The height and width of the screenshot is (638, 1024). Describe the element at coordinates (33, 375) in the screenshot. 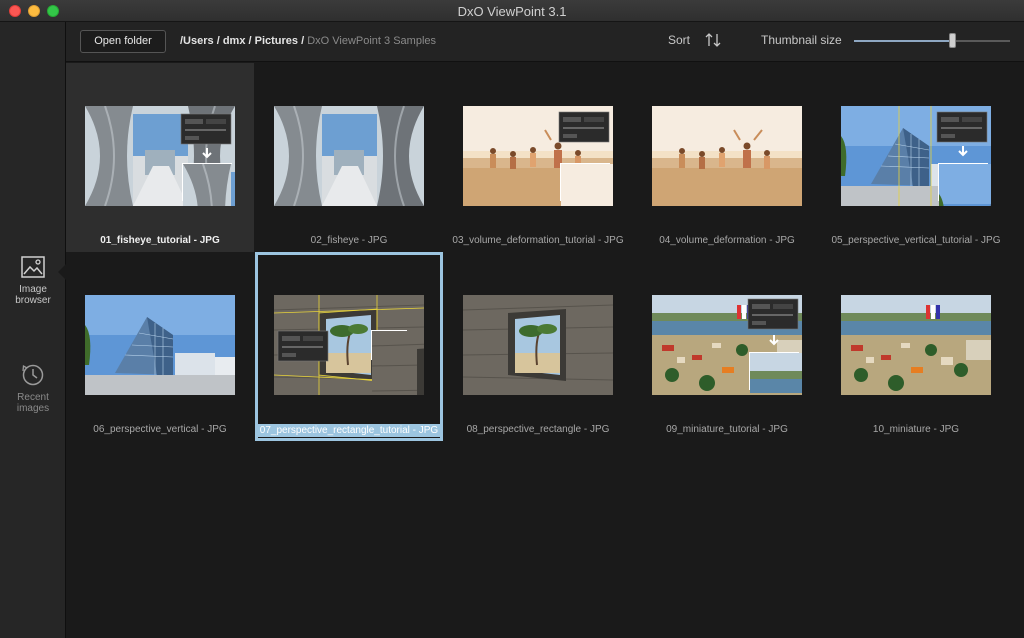

I see `clock-icon` at that location.